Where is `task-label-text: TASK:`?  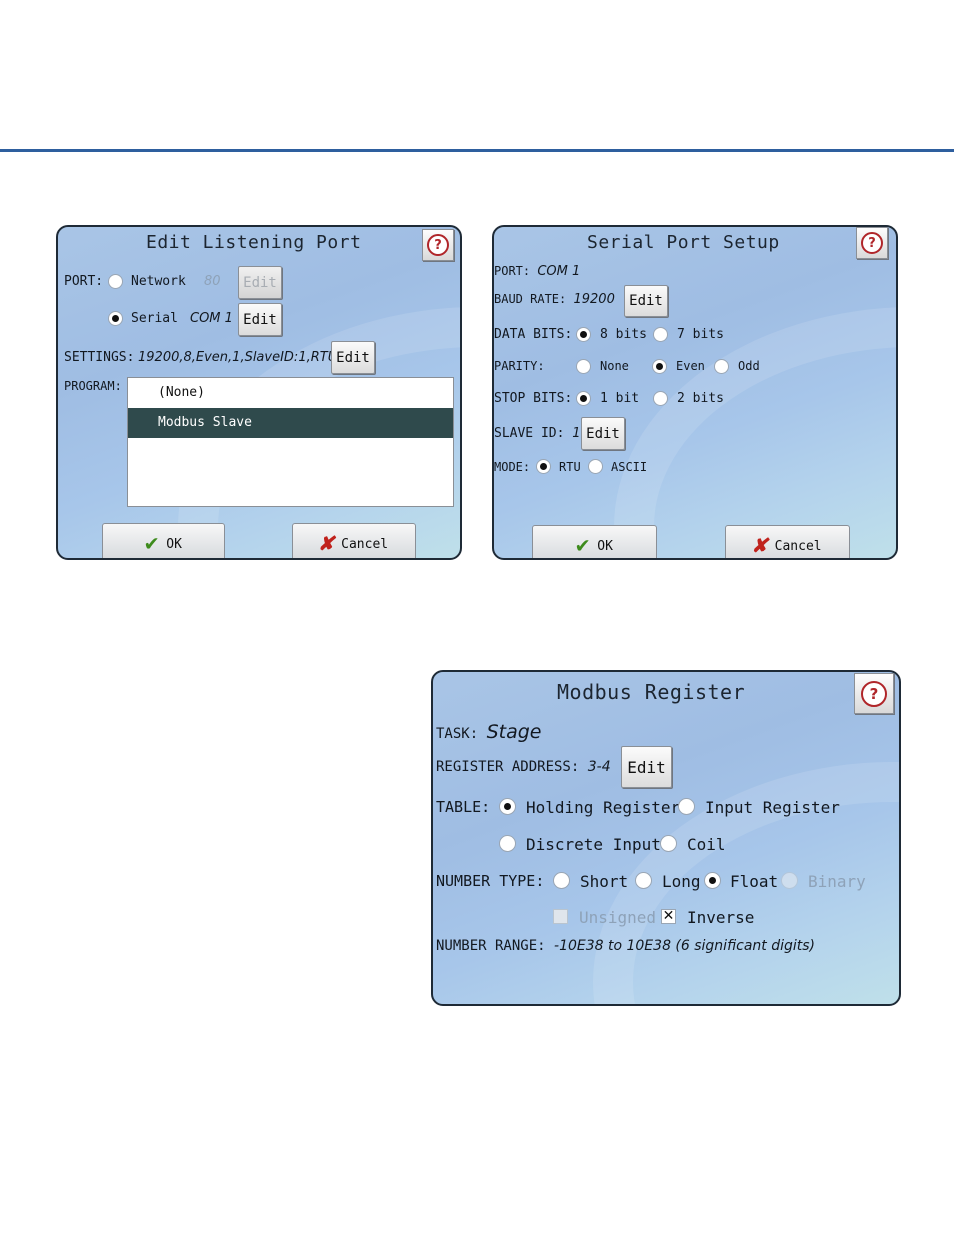
task-label-text: TASK: is located at coordinates (457, 734).